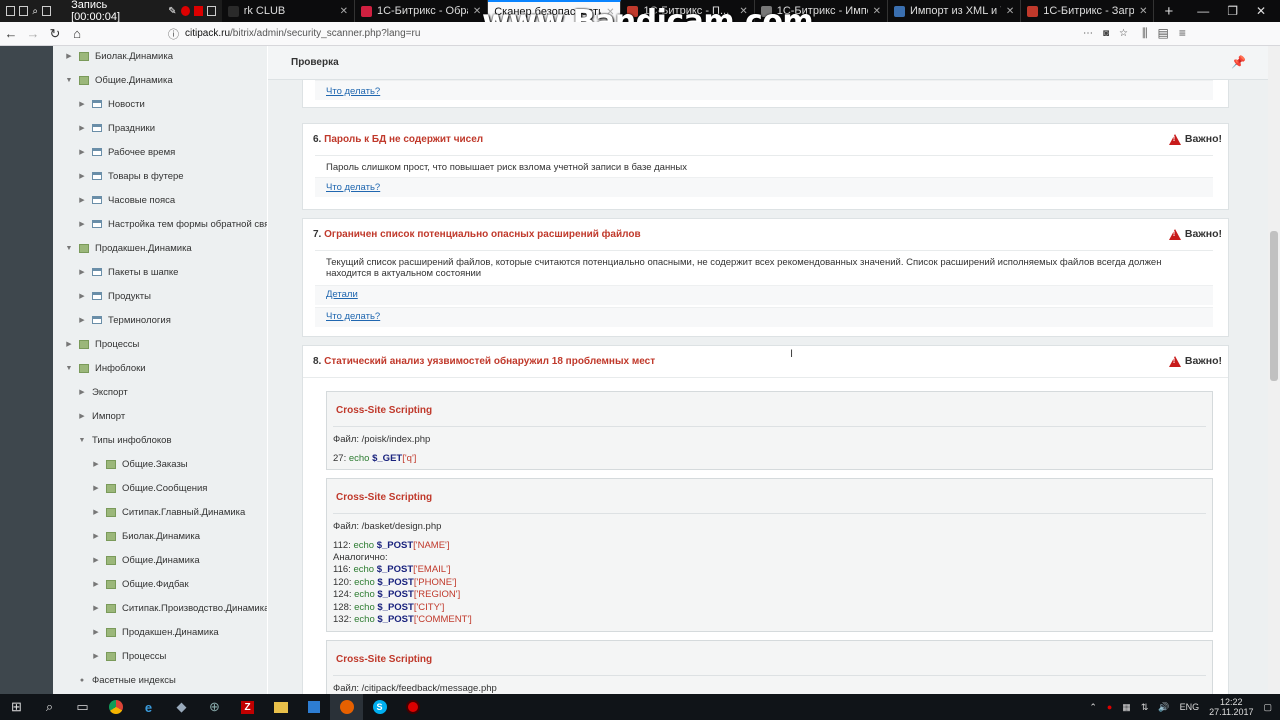 The width and height of the screenshot is (1280, 720). I want to click on pencil-icon: ✎, so click(172, 11).